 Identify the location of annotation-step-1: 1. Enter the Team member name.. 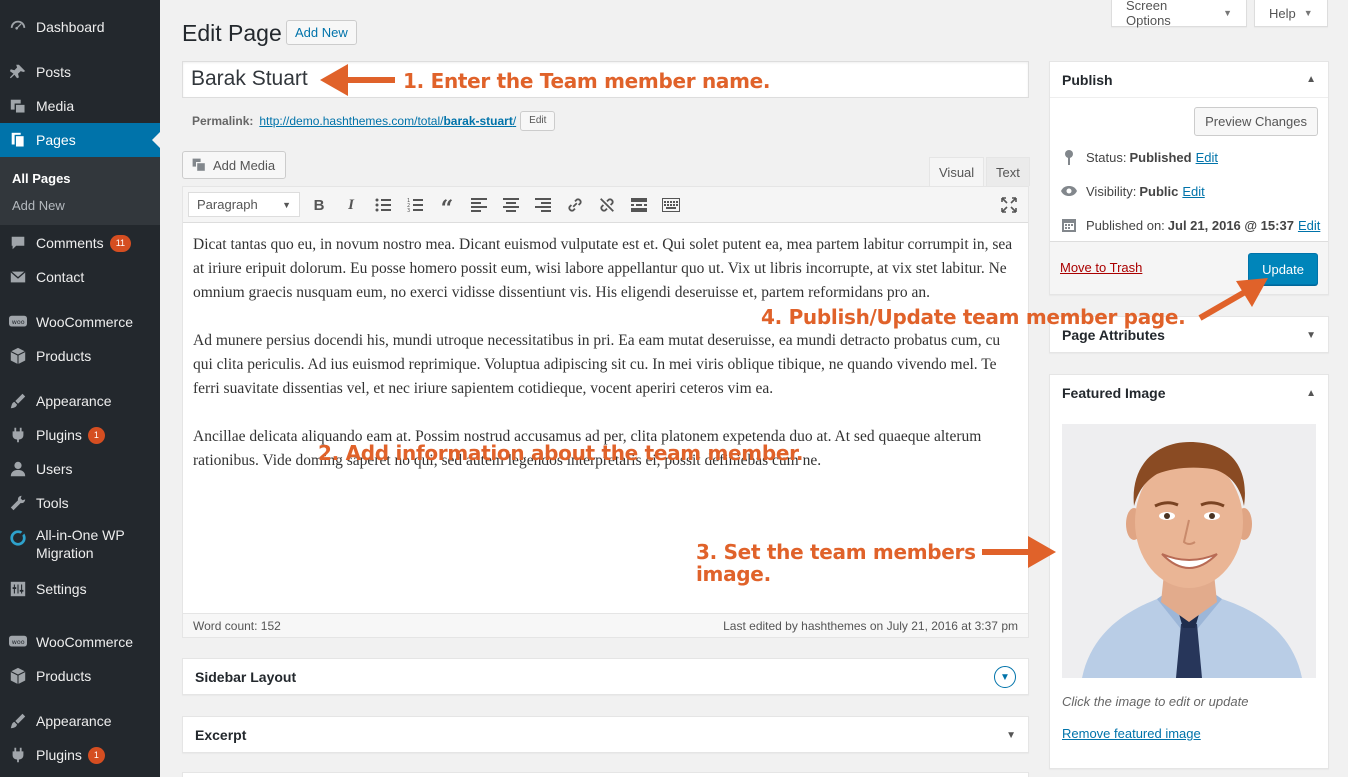
(587, 81).